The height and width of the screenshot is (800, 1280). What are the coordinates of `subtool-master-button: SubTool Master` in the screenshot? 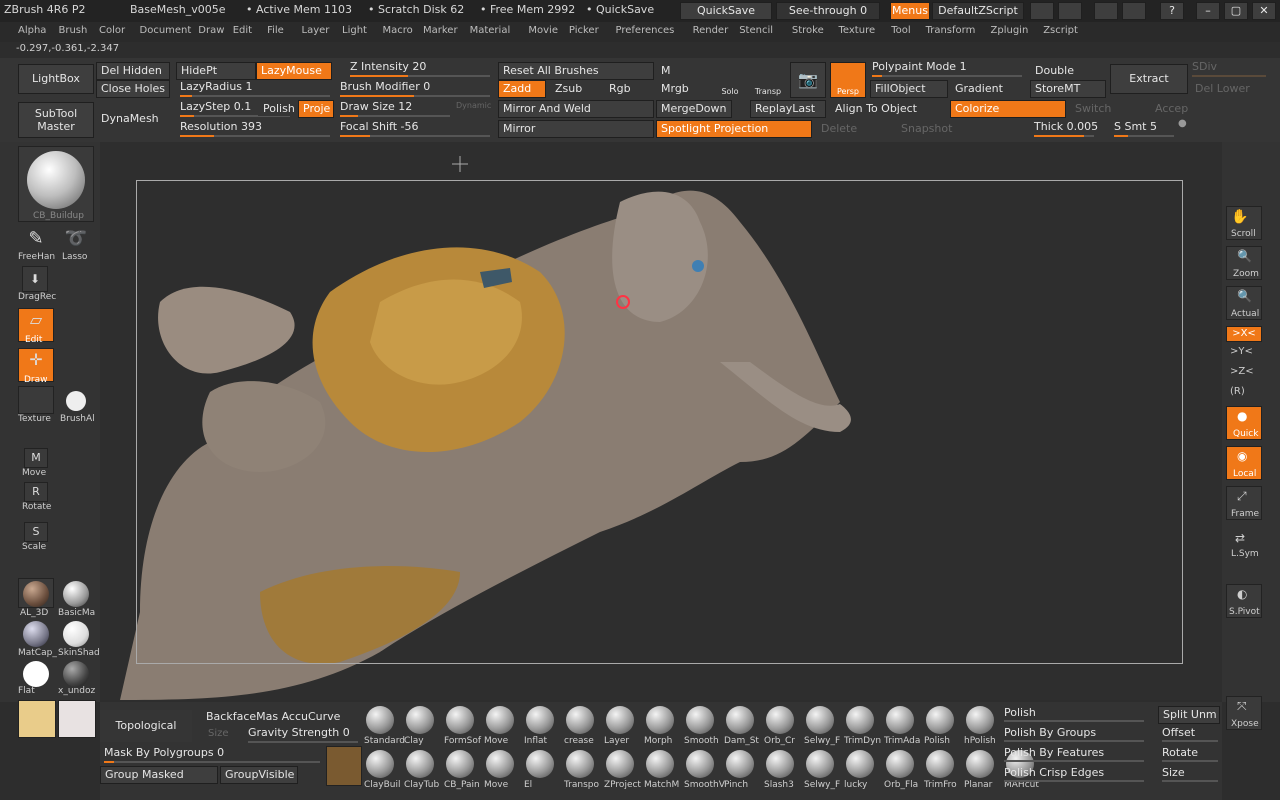 It's located at (56, 120).